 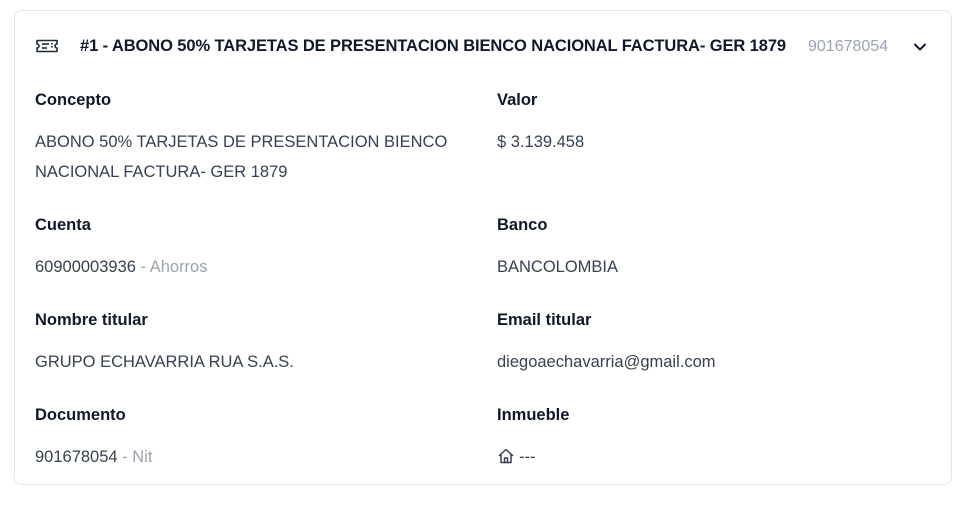 I want to click on ticket-icon, so click(x=47, y=46).